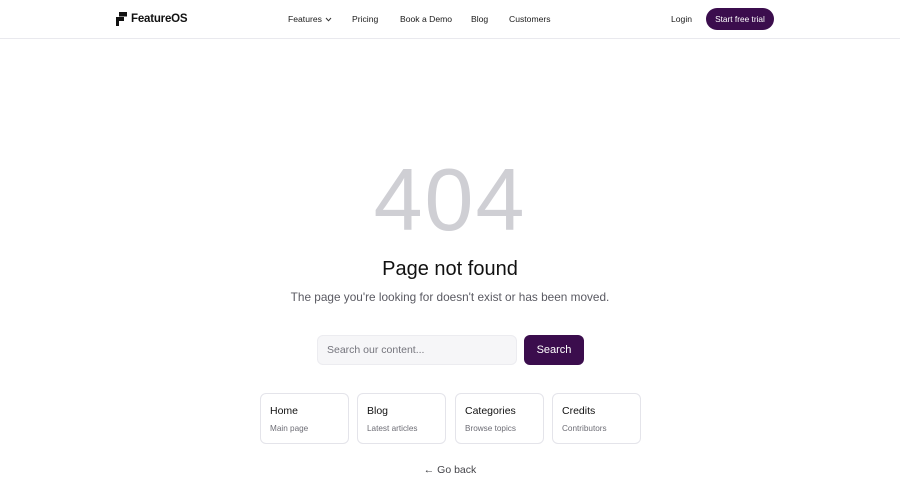  I want to click on card-description: Contributors, so click(584, 428).